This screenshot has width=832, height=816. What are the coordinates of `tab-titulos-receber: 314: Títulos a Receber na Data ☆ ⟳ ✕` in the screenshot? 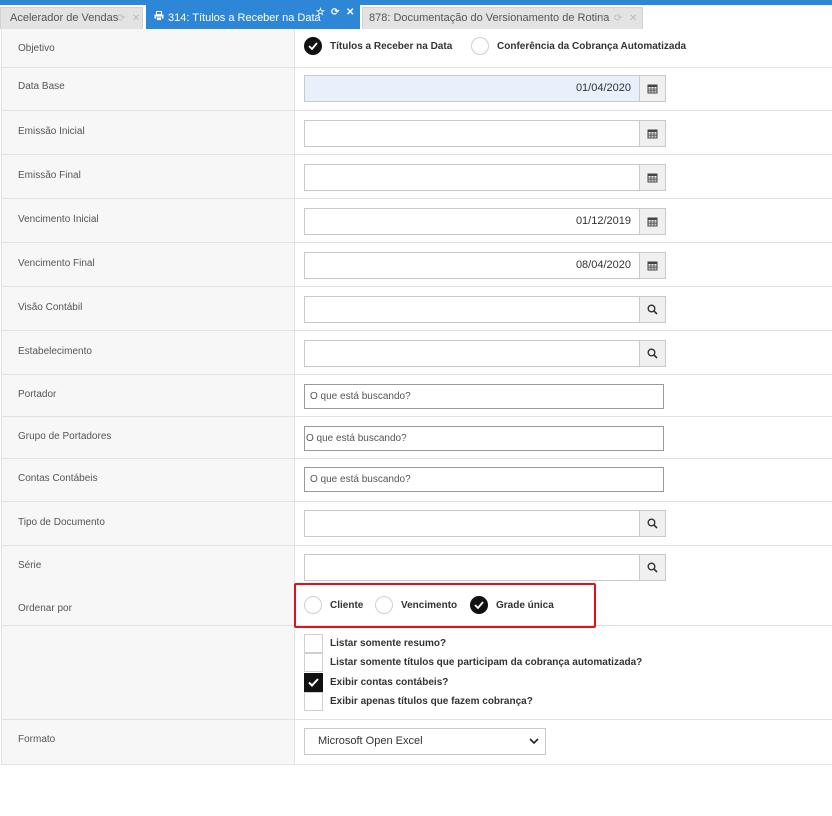 It's located at (253, 17).